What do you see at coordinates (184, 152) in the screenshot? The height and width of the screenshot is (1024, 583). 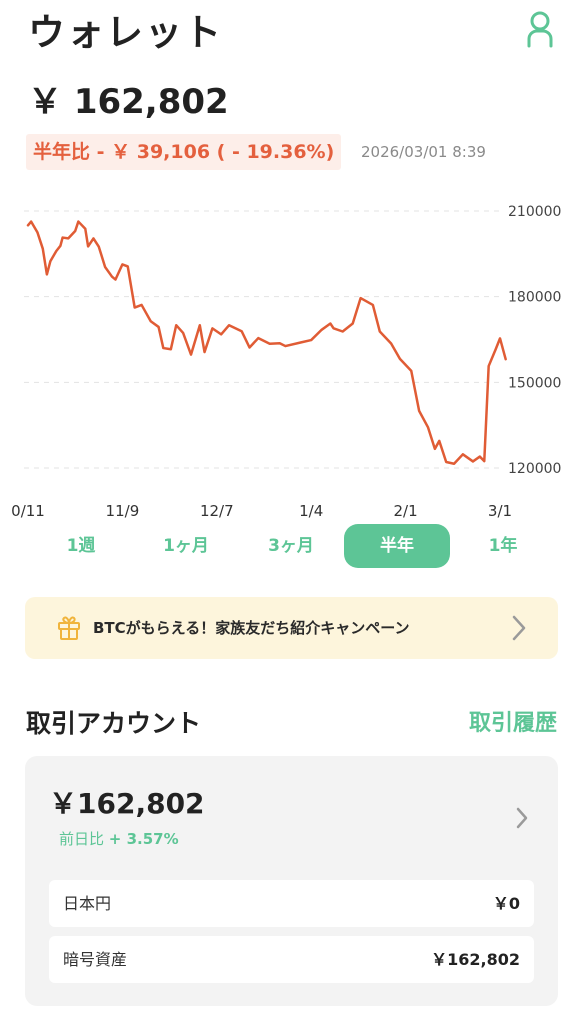 I see `half-year-change-badge: 半年比 - ￥ 39,106 ( - 19.36%)` at bounding box center [184, 152].